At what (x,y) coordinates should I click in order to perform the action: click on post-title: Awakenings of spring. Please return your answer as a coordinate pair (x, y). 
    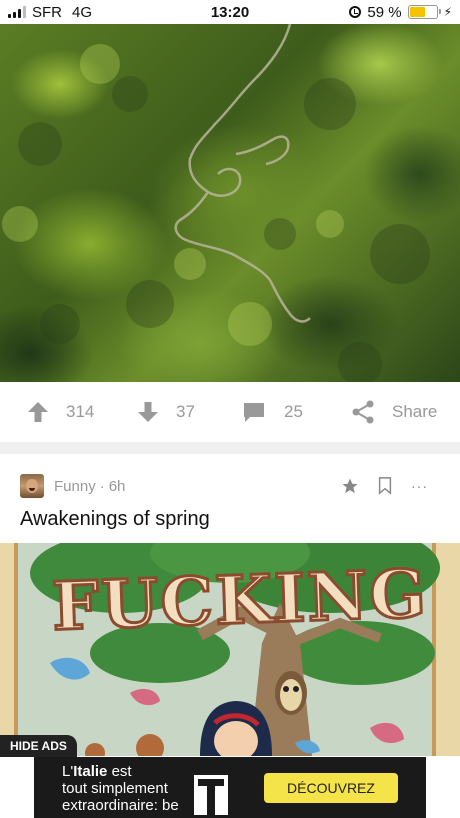
    Looking at the image, I should click on (115, 519).